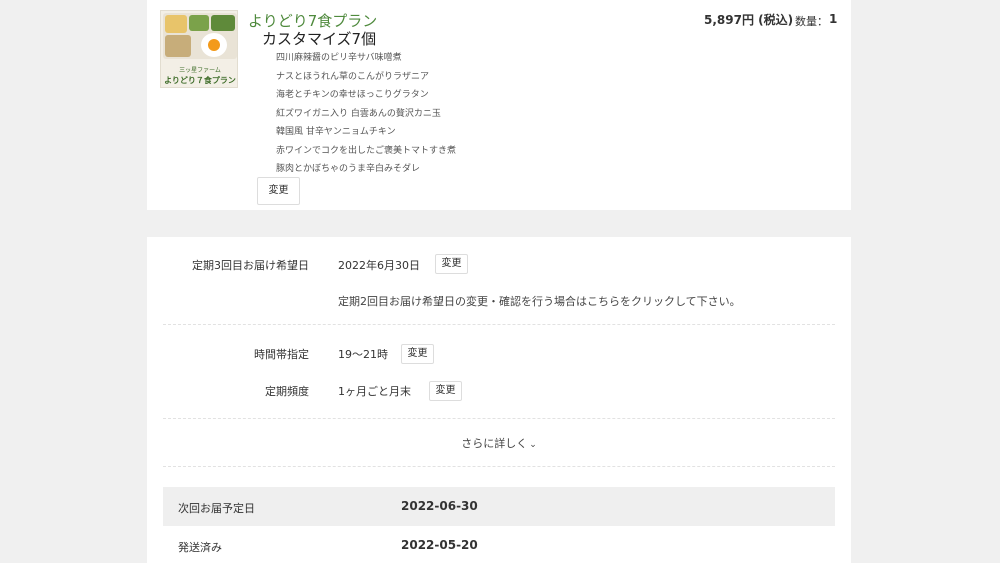  Describe the element at coordinates (353, 76) in the screenshot. I see `menu-item: ナスとほうれん草のこんがりラザニア` at that location.